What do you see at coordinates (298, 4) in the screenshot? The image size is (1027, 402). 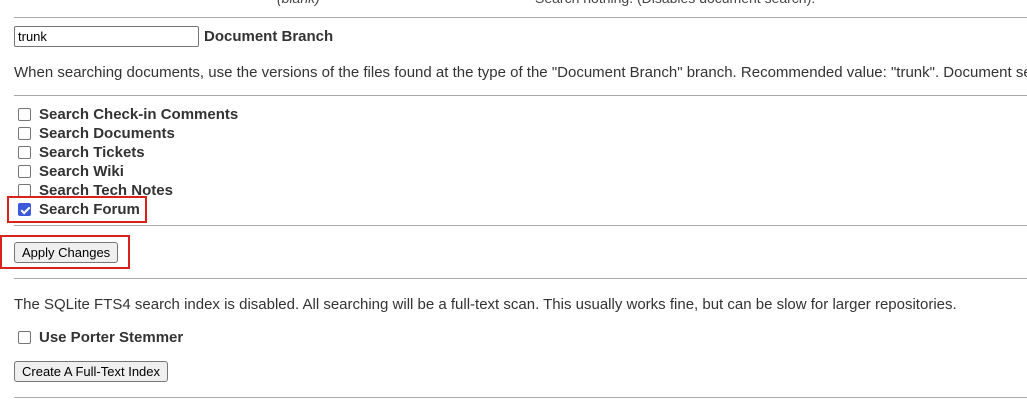 I see `blank-option-label: (blank)` at bounding box center [298, 4].